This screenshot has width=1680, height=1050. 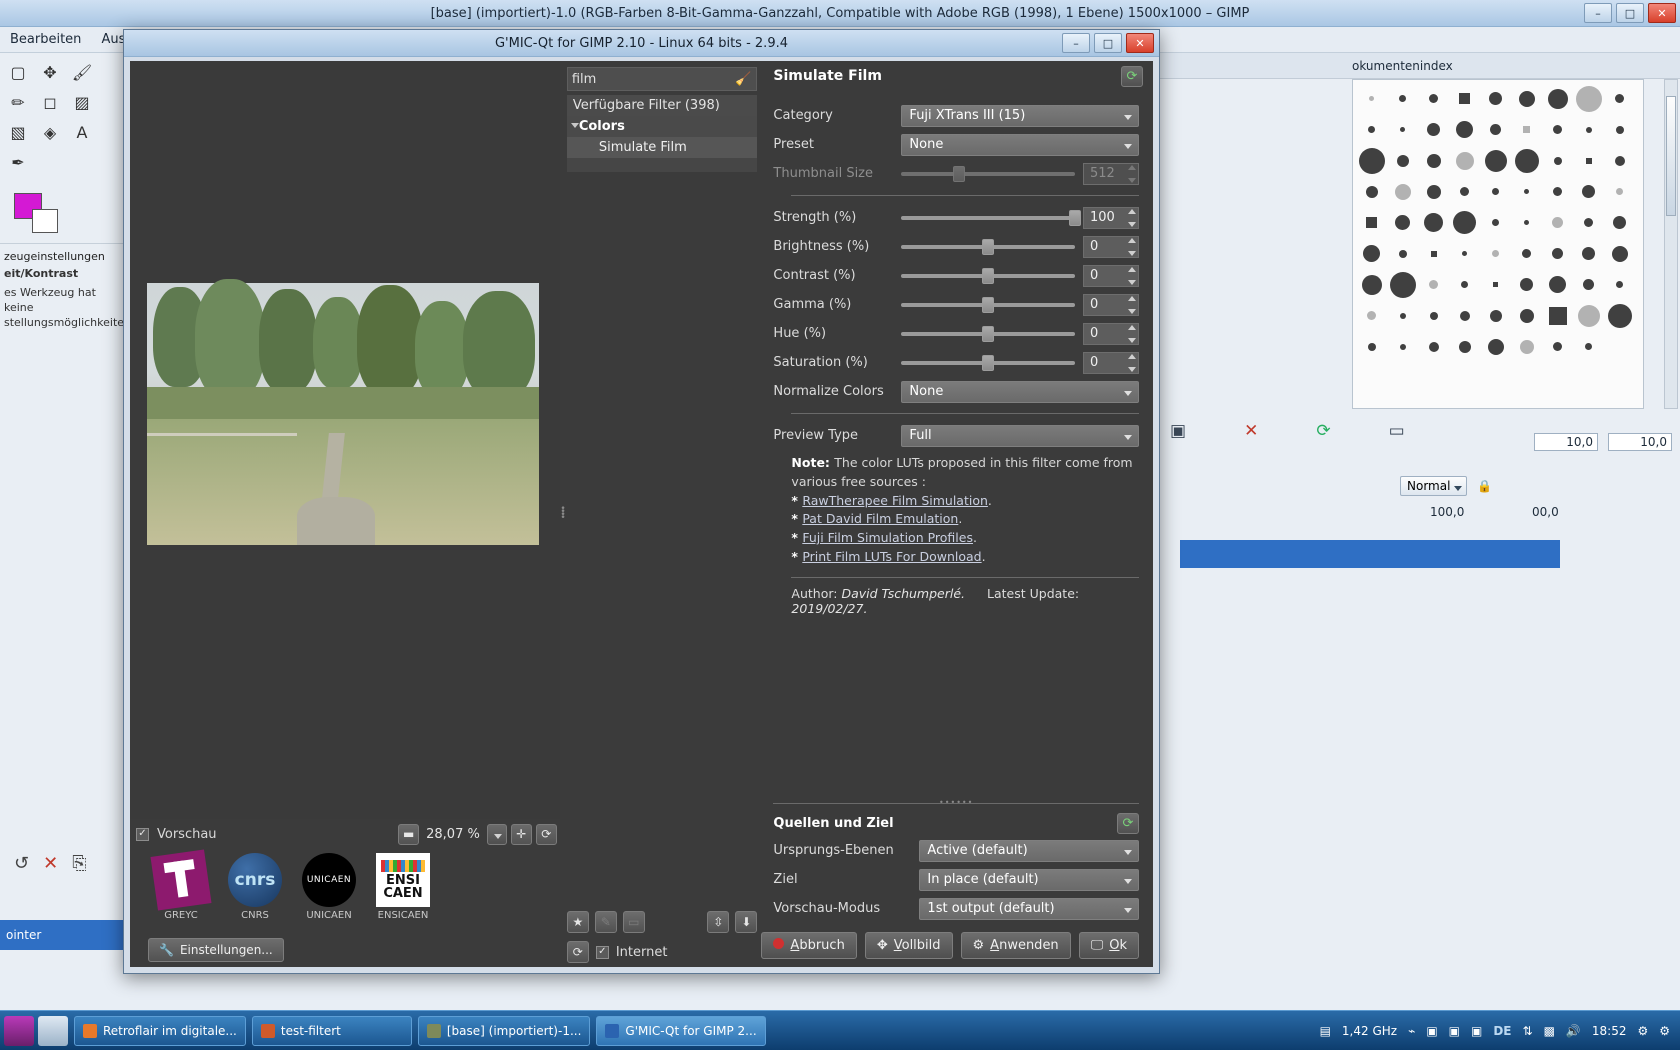 What do you see at coordinates (1108, 945) in the screenshot?
I see `ok-button: 🖵 Ok` at bounding box center [1108, 945].